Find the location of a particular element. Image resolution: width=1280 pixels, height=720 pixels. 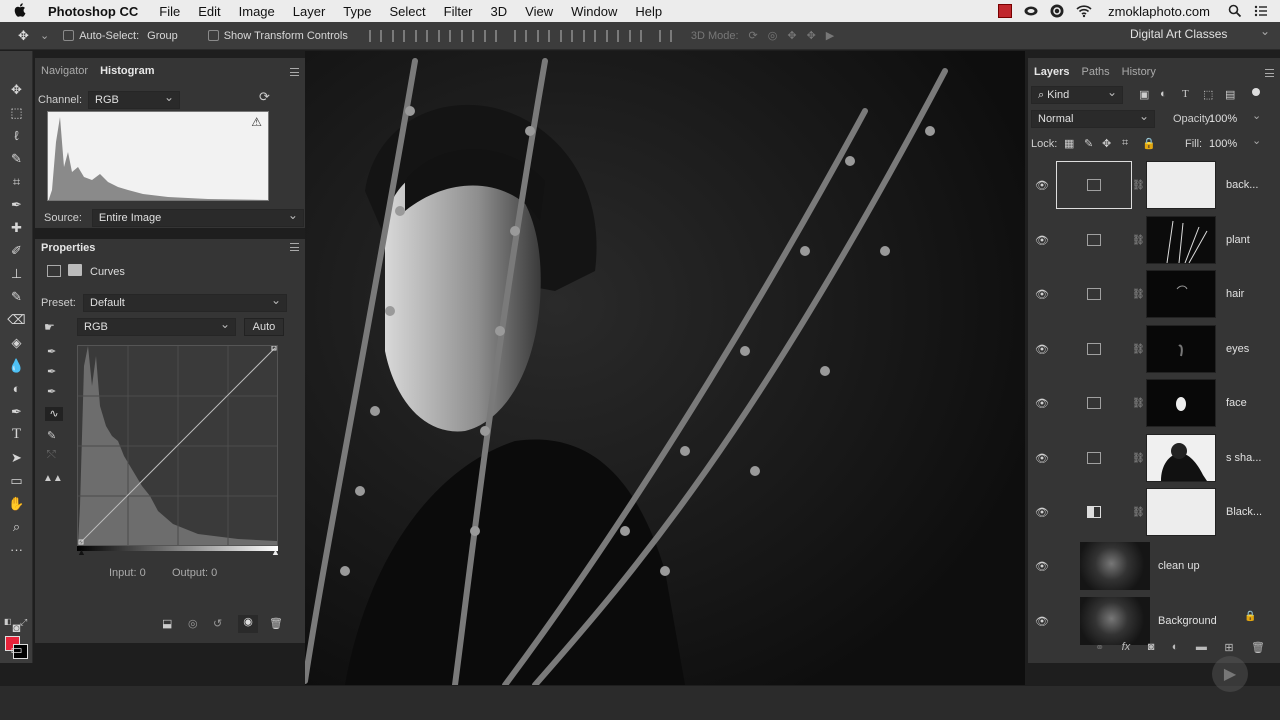

refresh-icon: ⟳ is located at coordinates (264, 97).